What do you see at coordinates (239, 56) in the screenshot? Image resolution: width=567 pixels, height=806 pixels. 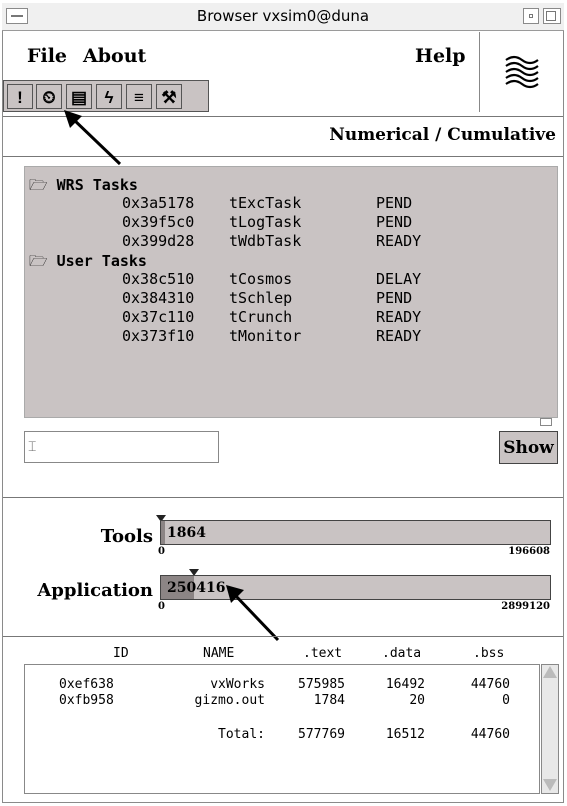 I see `menu-bar` at bounding box center [239, 56].